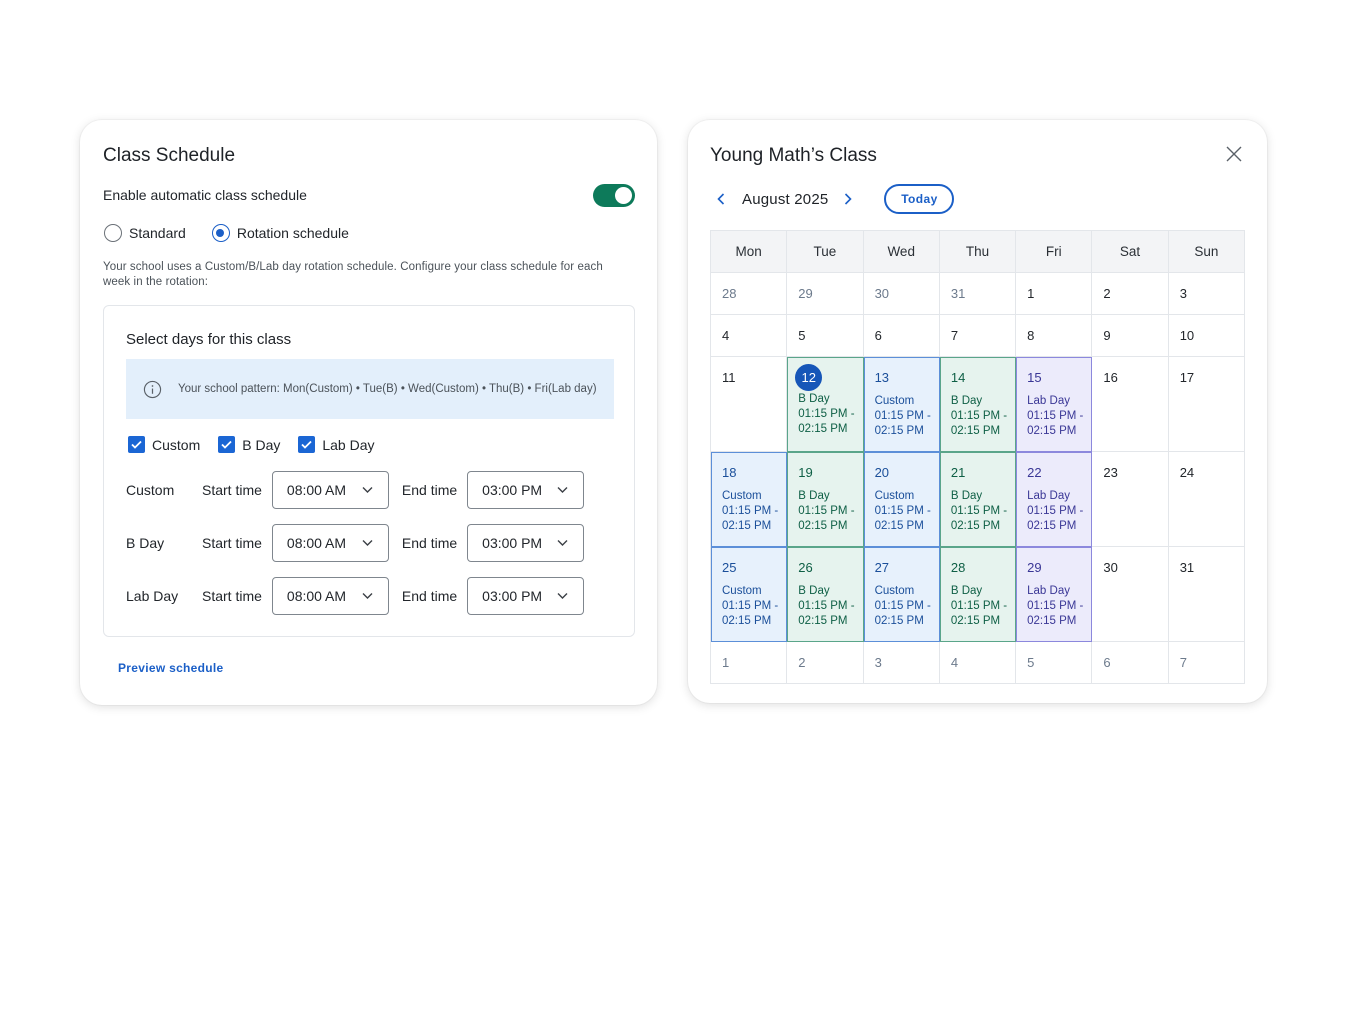 The image size is (1348, 1026). Describe the element at coordinates (901, 404) in the screenshot. I see `calendar-day-custom: 13 Custom 01:15 PM - 02:15 PM` at that location.